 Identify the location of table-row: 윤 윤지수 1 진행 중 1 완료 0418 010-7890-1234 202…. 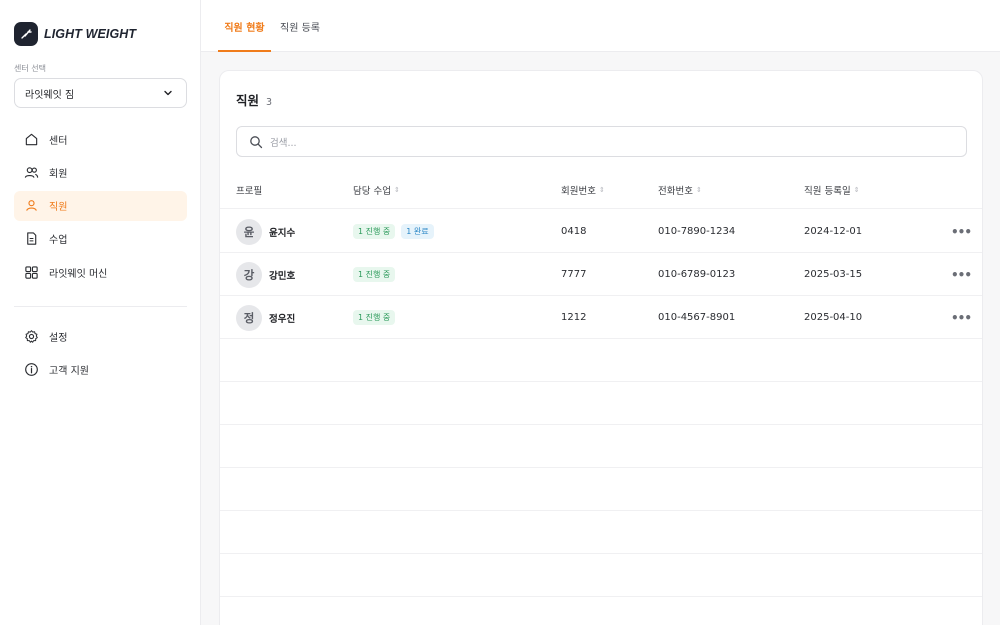
(601, 231).